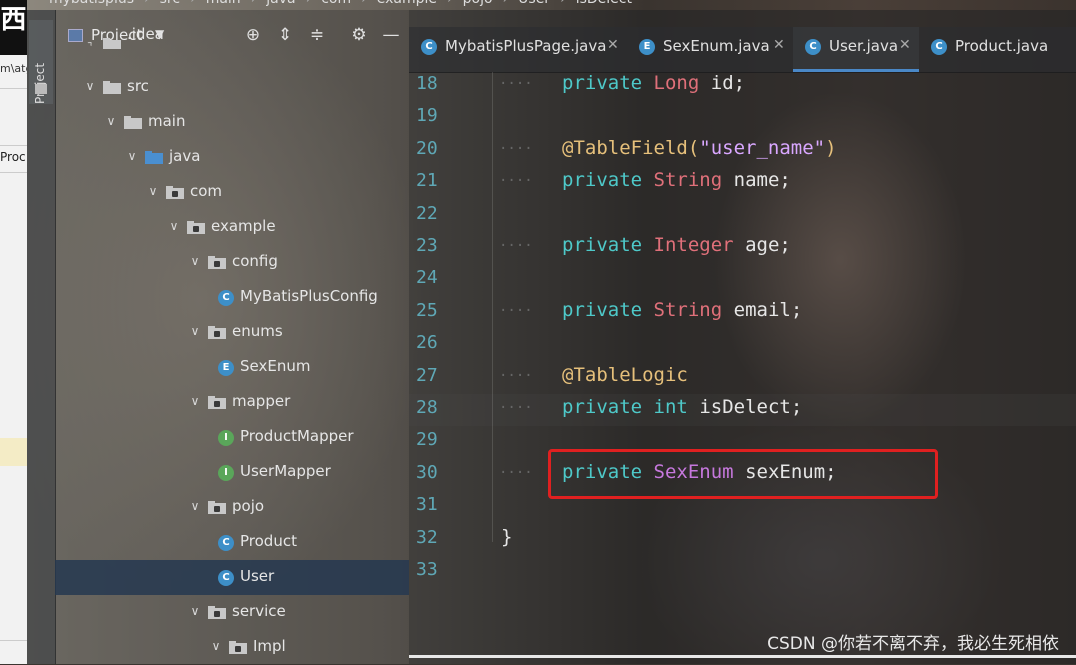  I want to click on tab-label: User.java, so click(864, 46).